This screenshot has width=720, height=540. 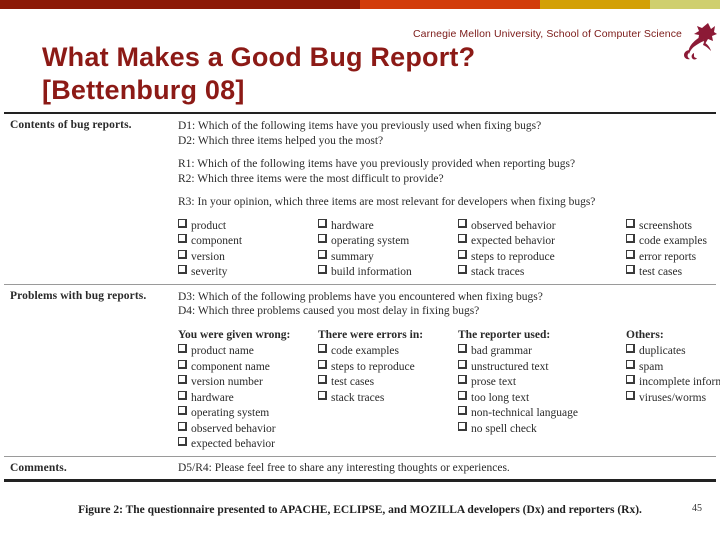 I want to click on option-item: component name, so click(x=248, y=367).